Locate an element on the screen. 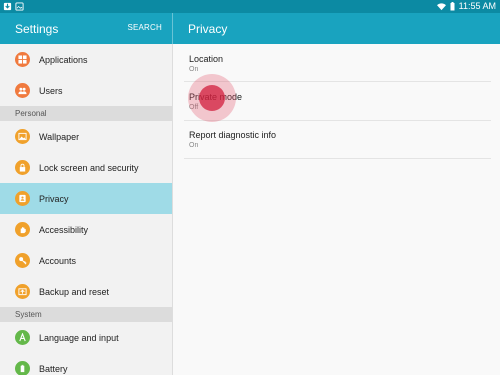 This screenshot has width=500, height=375. backup-icon is located at coordinates (22, 291).